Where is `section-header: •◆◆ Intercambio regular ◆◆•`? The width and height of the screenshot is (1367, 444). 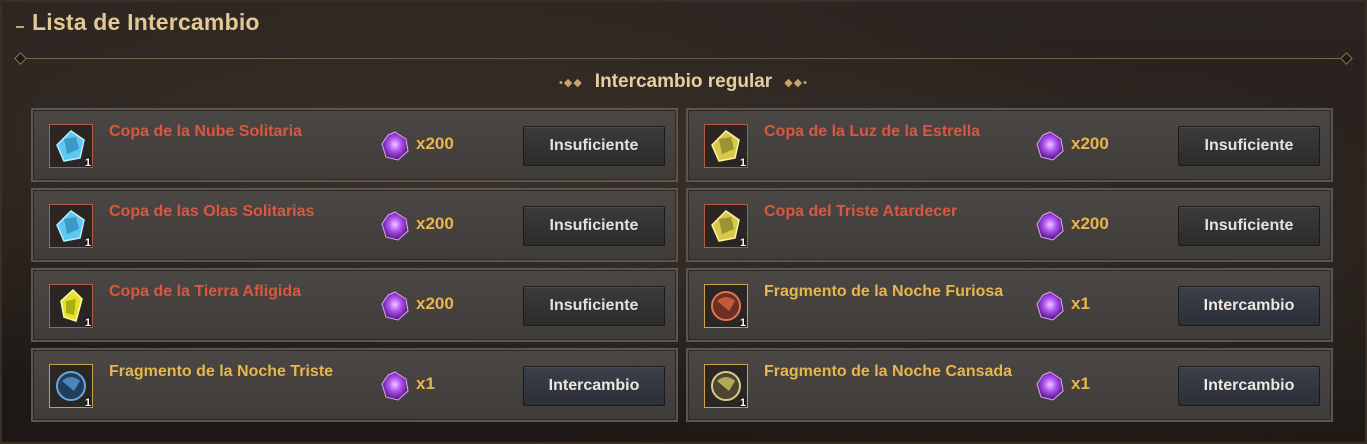
section-header: •◆◆ Intercambio regular ◆◆• is located at coordinates (683, 82).